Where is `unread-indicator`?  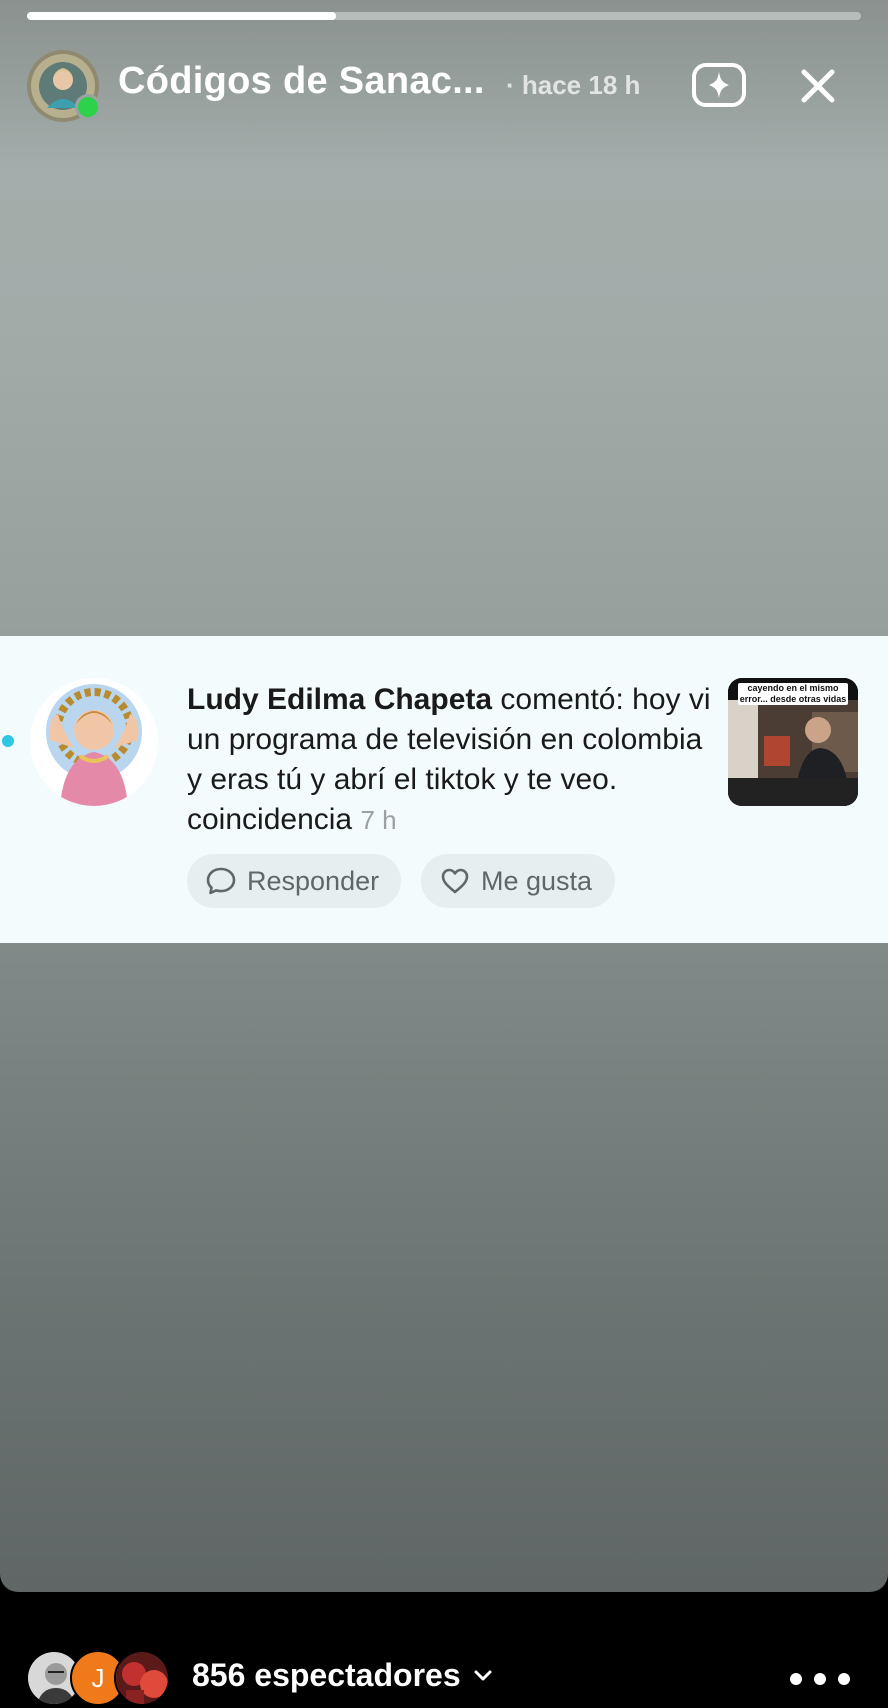
unread-indicator is located at coordinates (8, 741).